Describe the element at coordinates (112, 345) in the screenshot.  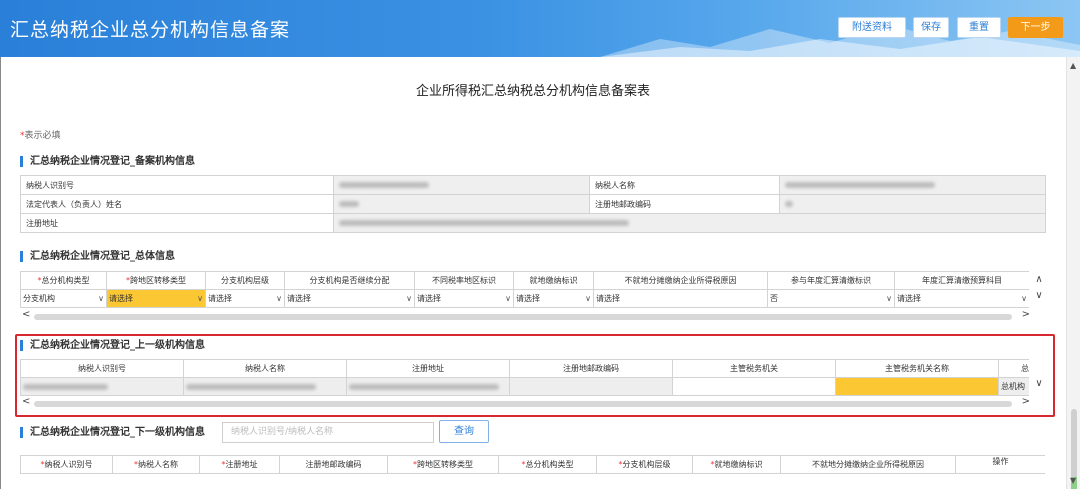
I see `section-title-parent: 汇总纳税企业情况登记_上一级机构信息` at that location.